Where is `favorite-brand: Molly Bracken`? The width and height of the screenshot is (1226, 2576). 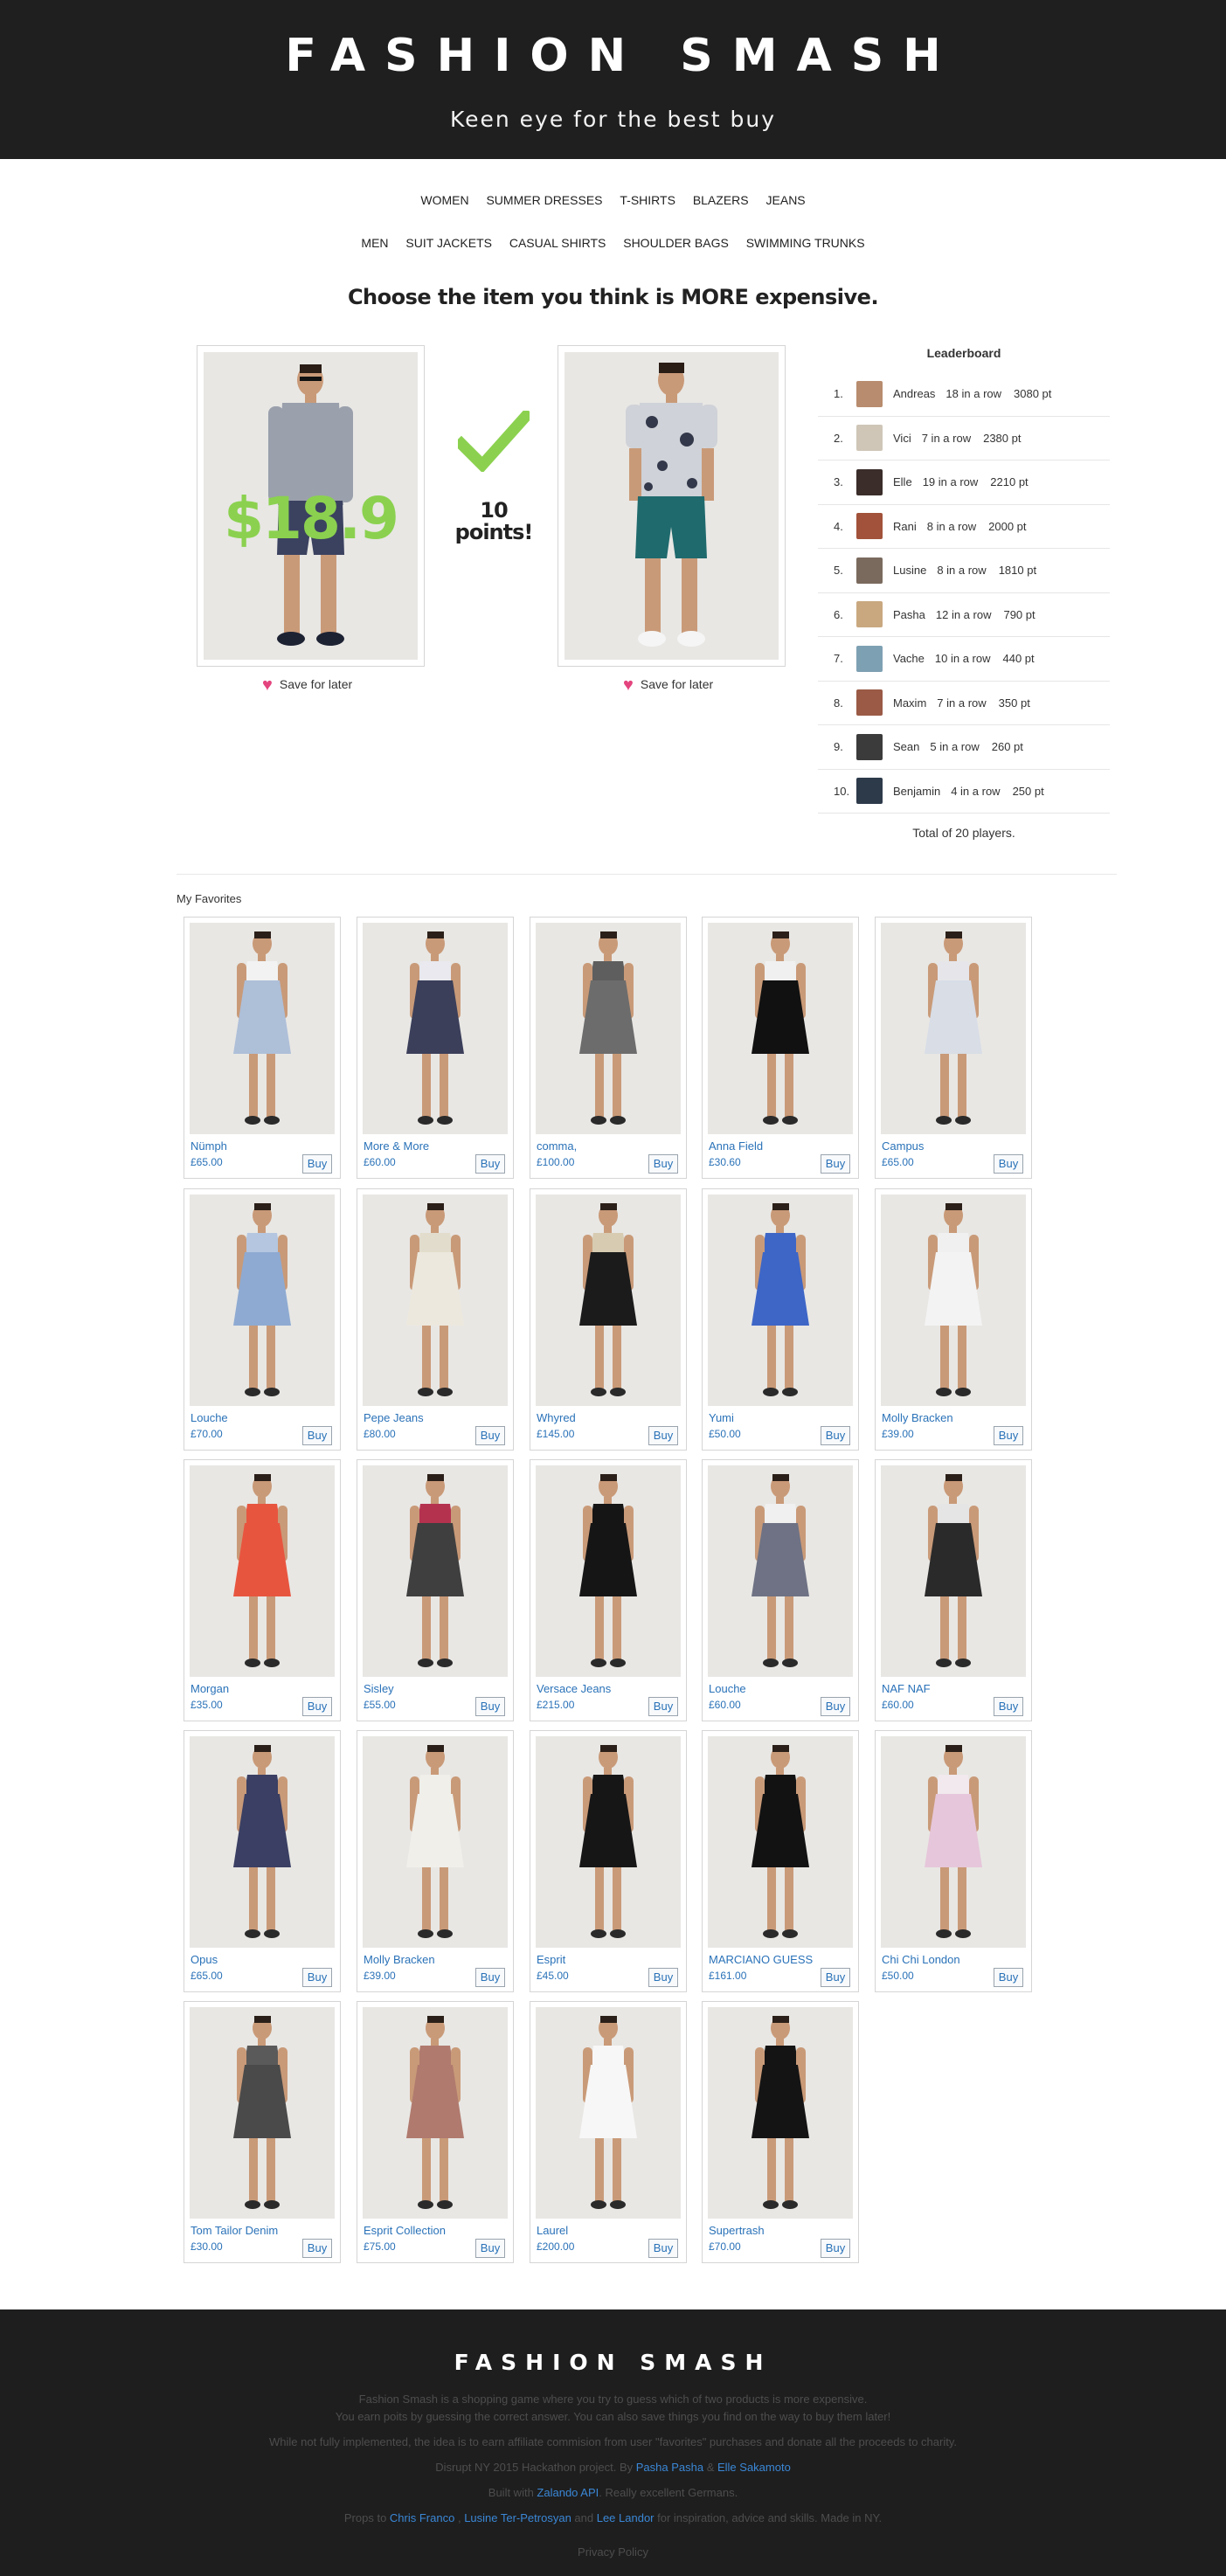 favorite-brand: Molly Bracken is located at coordinates (400, 1959).